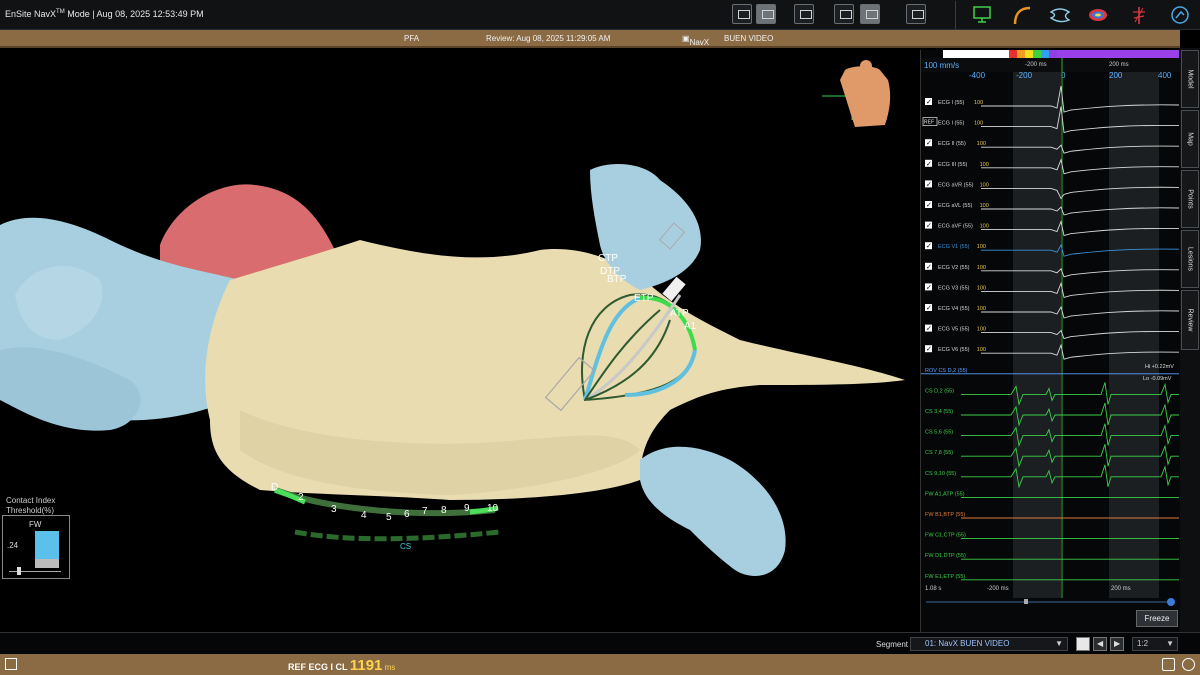 This screenshot has width=1200, height=675. Describe the element at coordinates (1188, 664) in the screenshot. I see `user-icon` at that location.